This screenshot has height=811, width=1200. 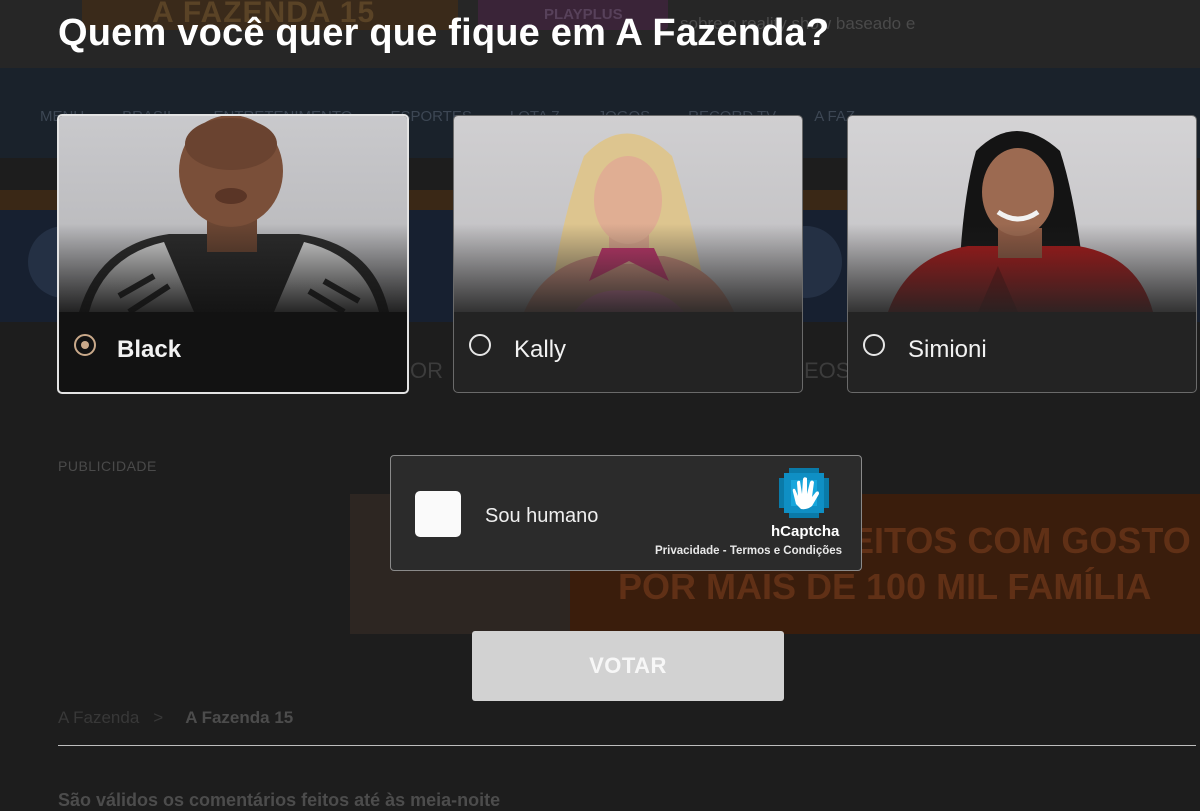 What do you see at coordinates (1020, 540) in the screenshot?
I see `background-ad-text: EITOS COM GOSTO` at bounding box center [1020, 540].